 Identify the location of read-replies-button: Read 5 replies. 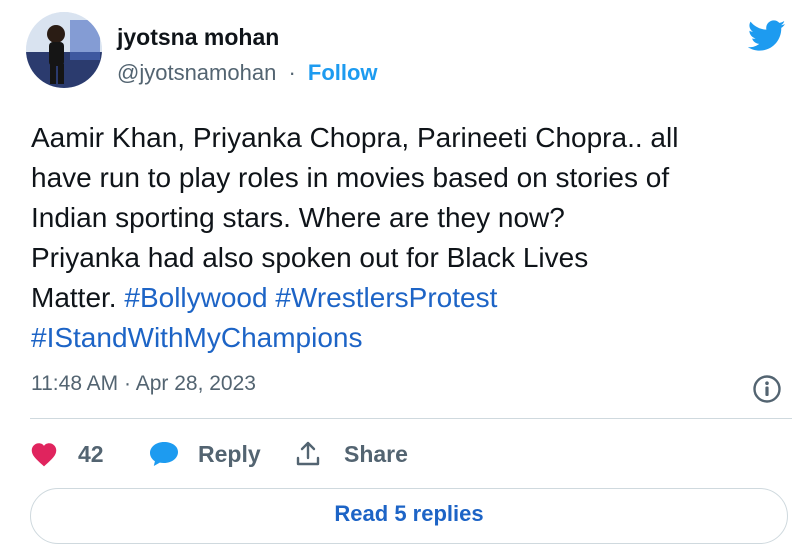
(409, 516).